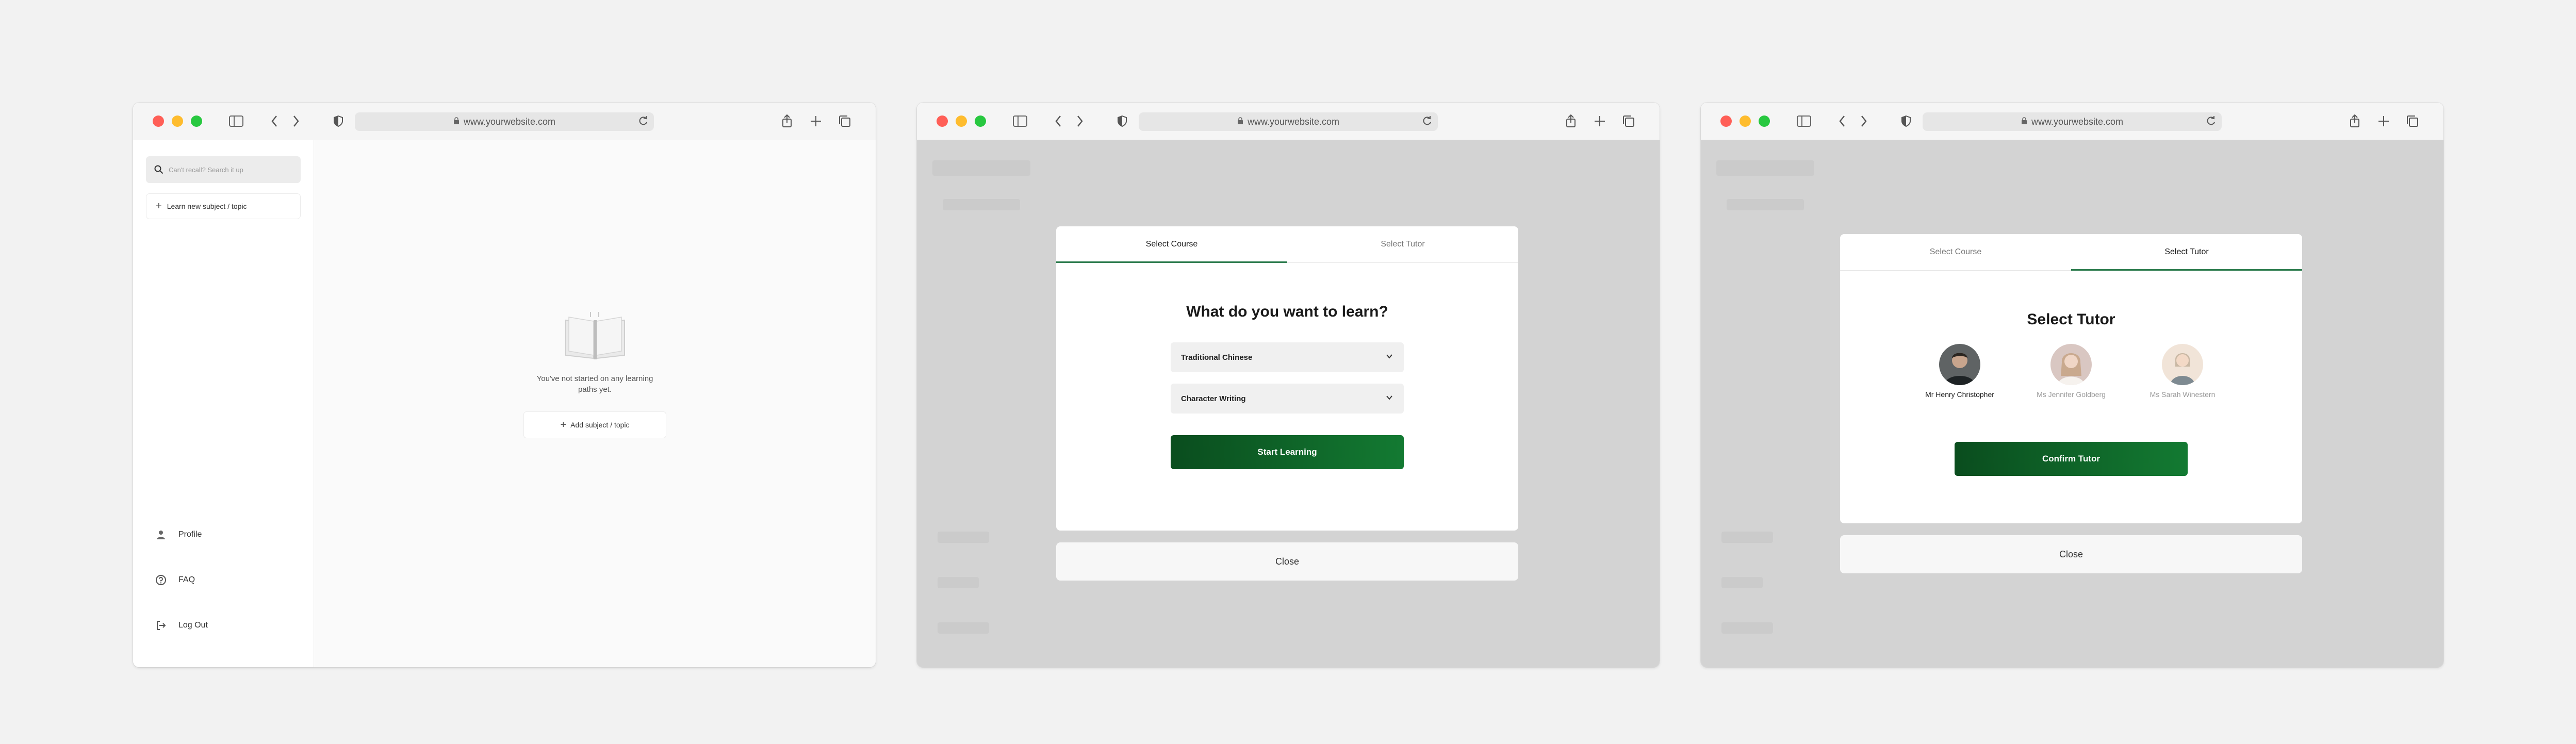 This screenshot has width=2576, height=744. I want to click on sidebar-item-label: Profile, so click(190, 534).